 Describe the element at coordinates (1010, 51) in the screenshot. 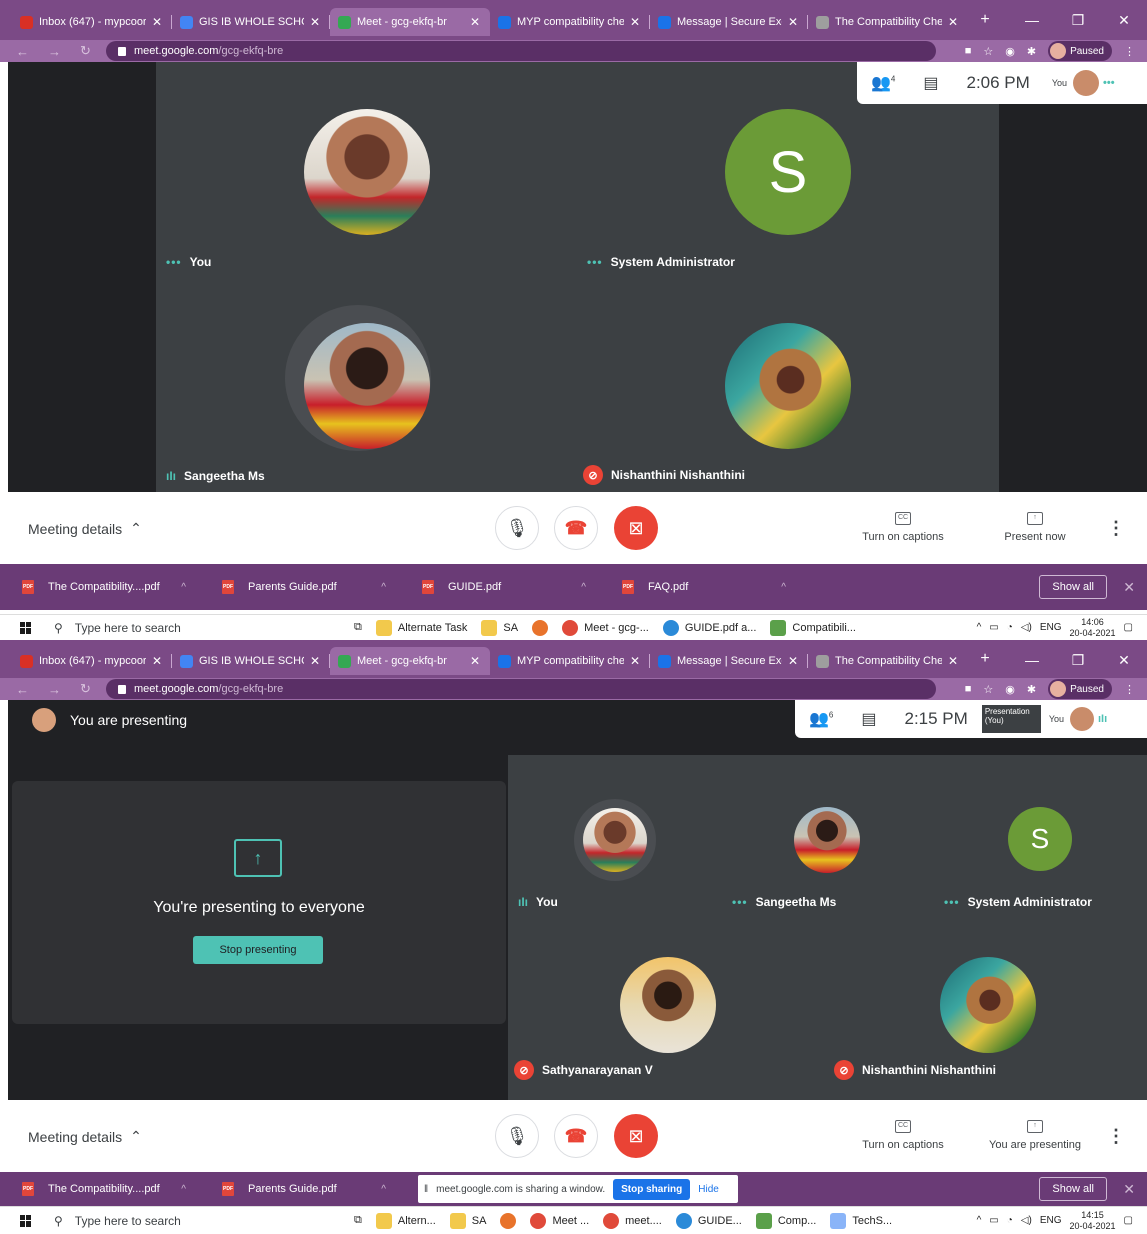

I see `record-icon: ◉` at that location.